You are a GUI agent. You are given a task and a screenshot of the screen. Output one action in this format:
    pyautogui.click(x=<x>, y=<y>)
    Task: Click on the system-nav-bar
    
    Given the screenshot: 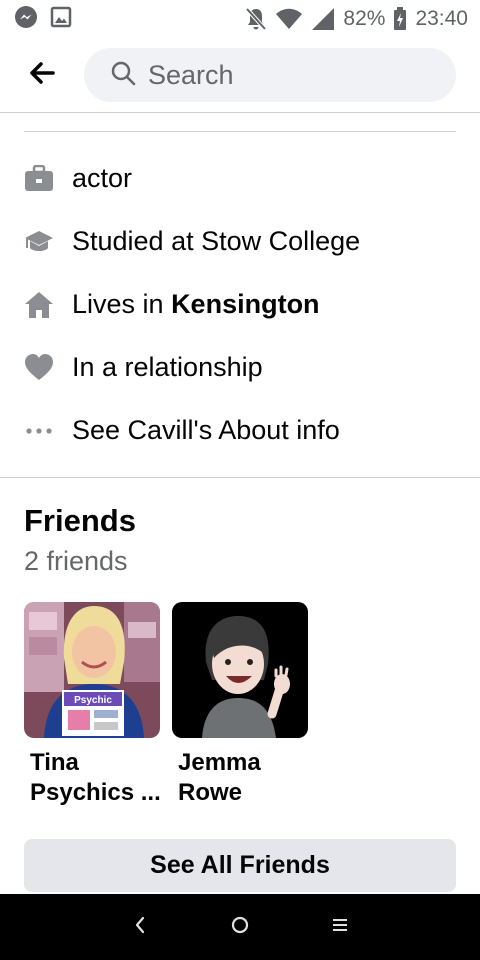 What is the action you would take?
    pyautogui.click(x=240, y=927)
    